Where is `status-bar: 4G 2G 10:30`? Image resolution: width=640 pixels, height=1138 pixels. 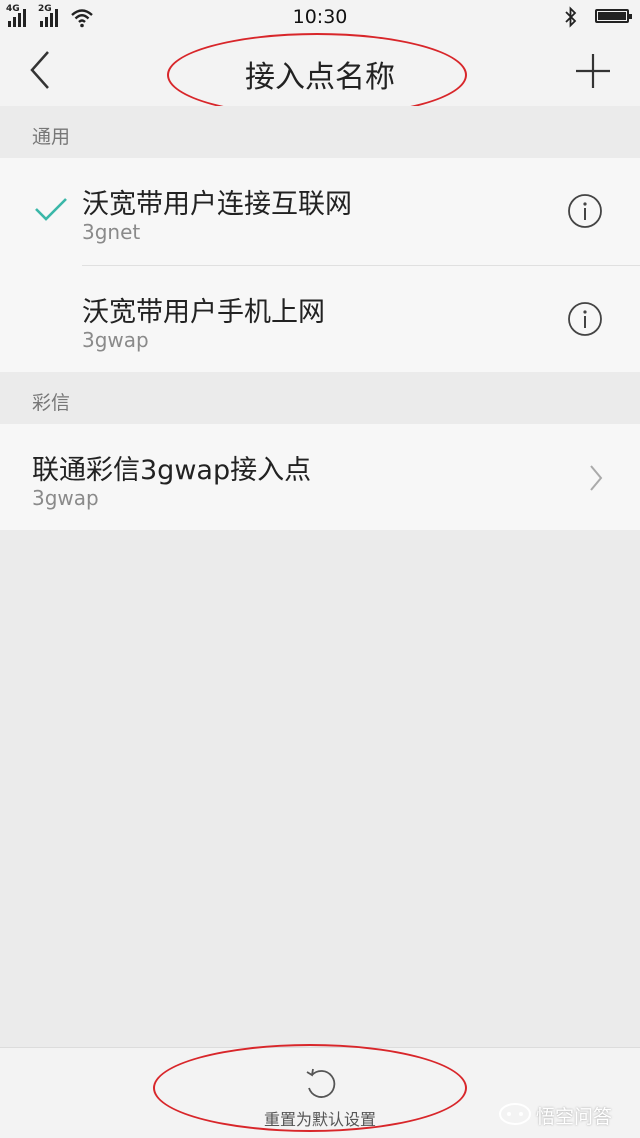
status-bar: 4G 2G 10:30 is located at coordinates (320, 17).